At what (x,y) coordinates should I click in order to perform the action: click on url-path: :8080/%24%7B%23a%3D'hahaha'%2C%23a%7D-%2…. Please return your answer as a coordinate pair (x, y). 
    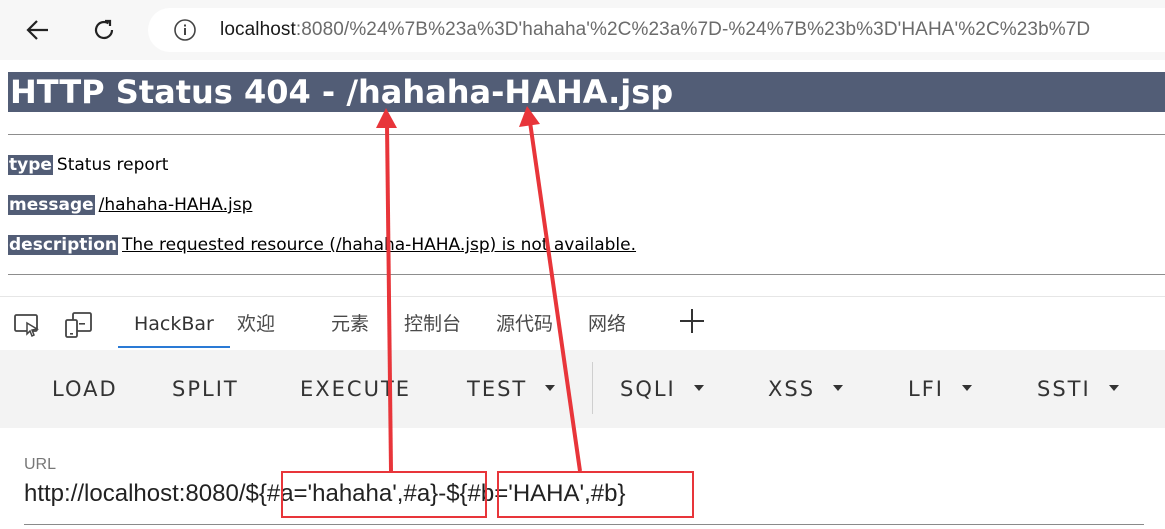
    Looking at the image, I should click on (693, 29).